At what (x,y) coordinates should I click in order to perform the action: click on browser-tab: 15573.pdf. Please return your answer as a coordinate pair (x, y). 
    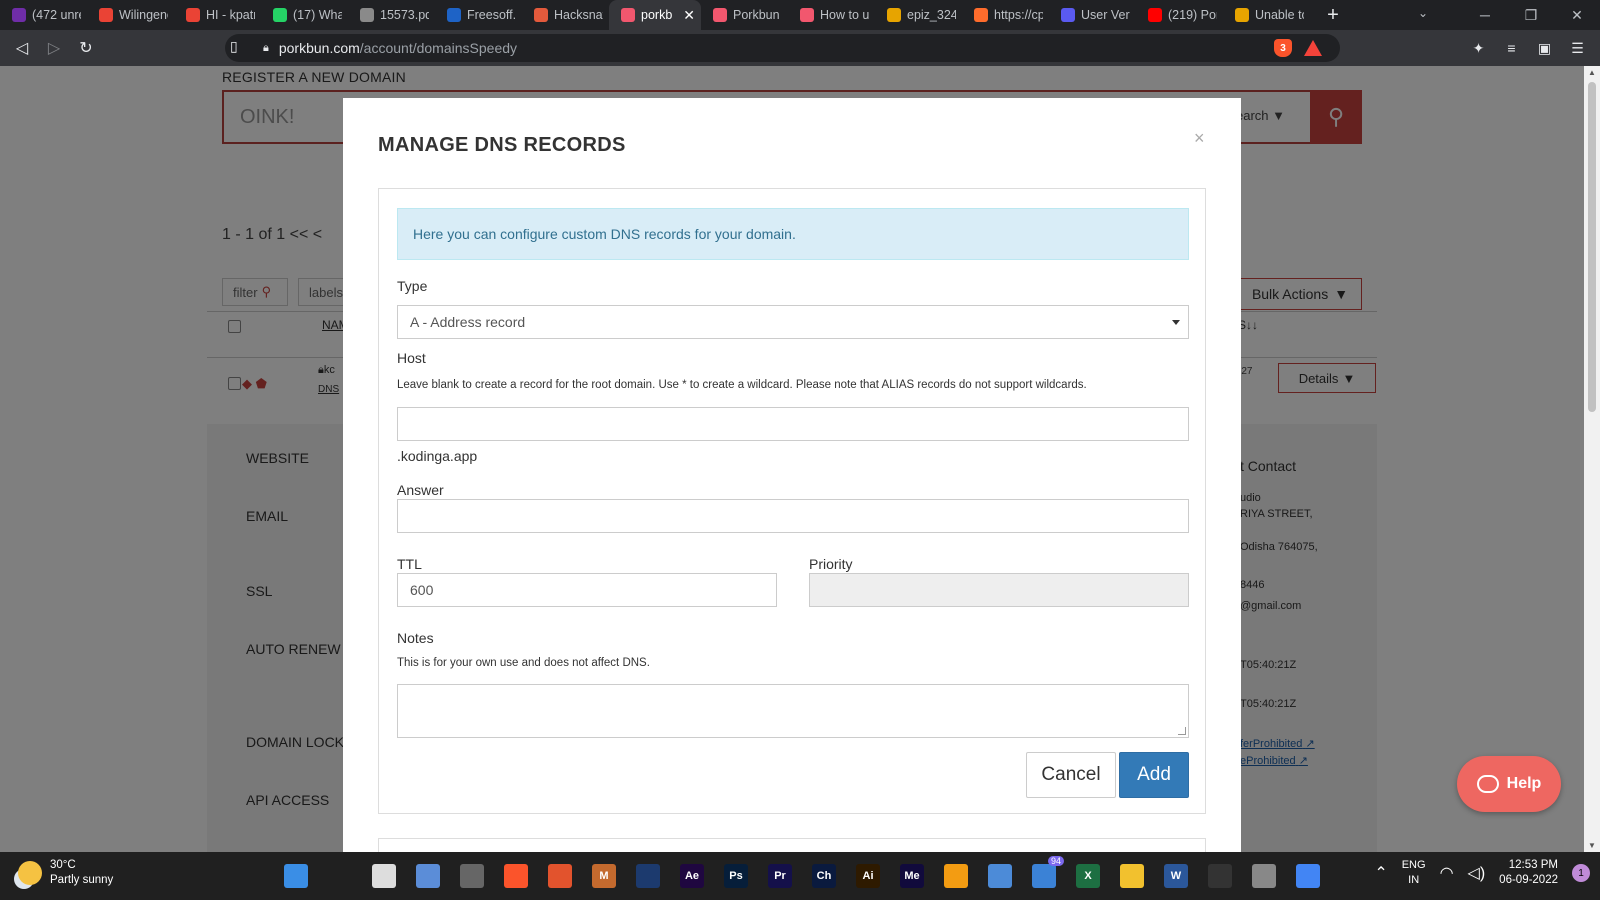
    Looking at the image, I should click on (391, 15).